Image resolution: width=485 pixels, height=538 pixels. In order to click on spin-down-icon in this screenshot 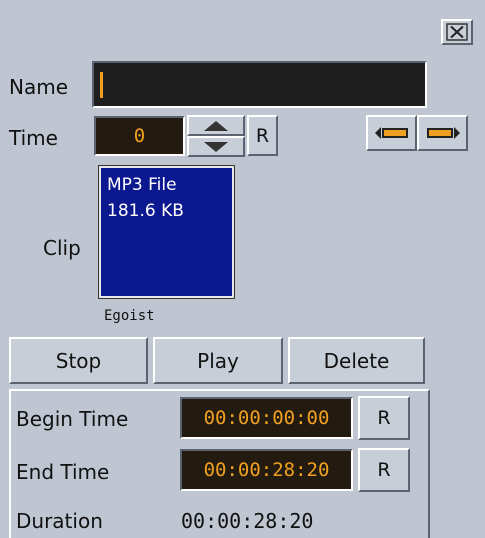, I will do `click(216, 146)`.